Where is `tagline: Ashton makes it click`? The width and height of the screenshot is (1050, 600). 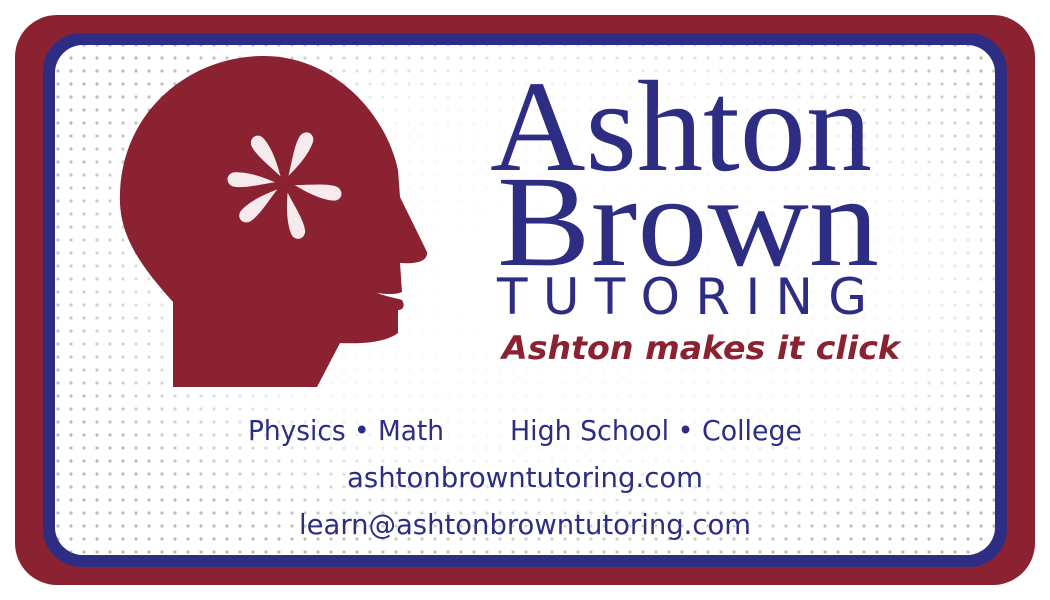 tagline: Ashton makes it click is located at coordinates (700, 348).